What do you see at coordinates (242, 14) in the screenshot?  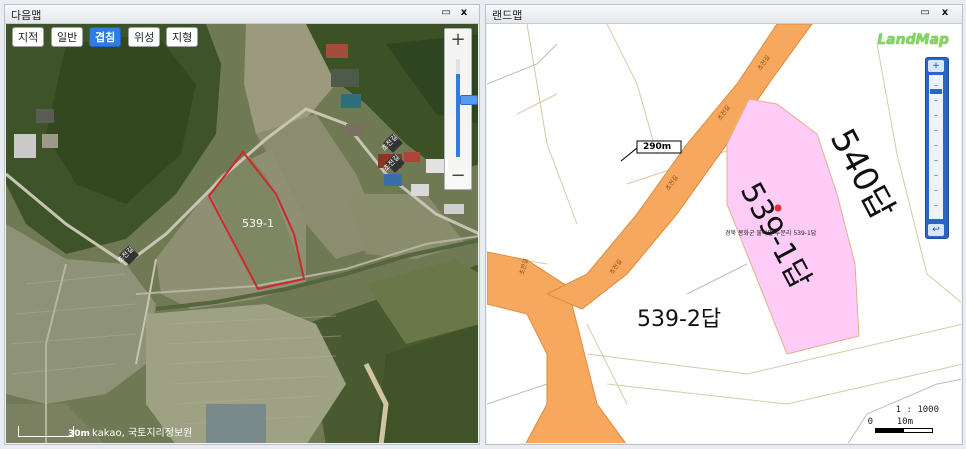 I see `titlebar: 다음맵 ▭ x` at bounding box center [242, 14].